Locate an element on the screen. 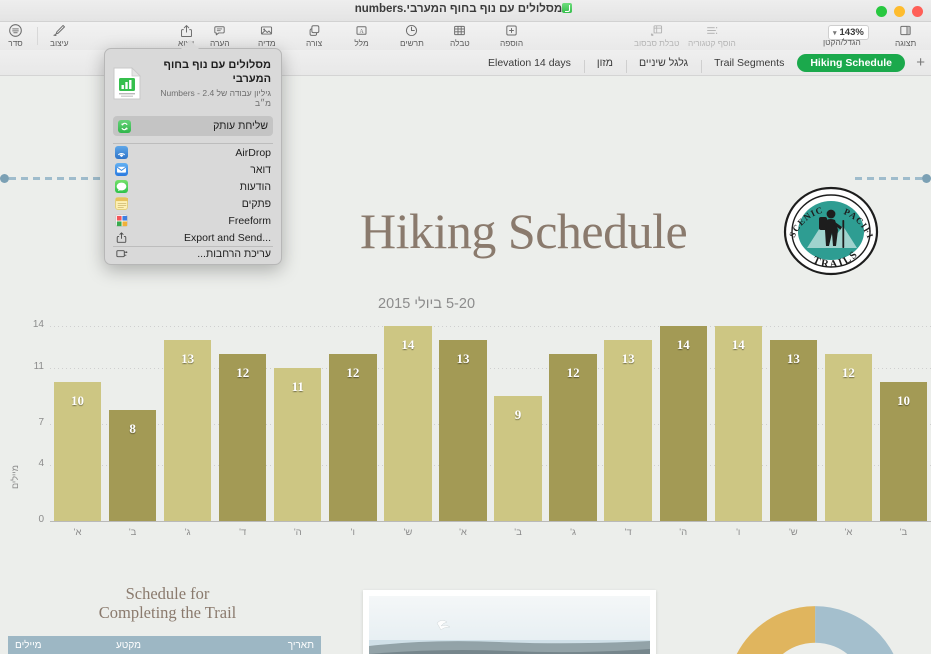 This screenshot has height=654, width=931. share-item-airdrop-label: AirDrop is located at coordinates (253, 152).